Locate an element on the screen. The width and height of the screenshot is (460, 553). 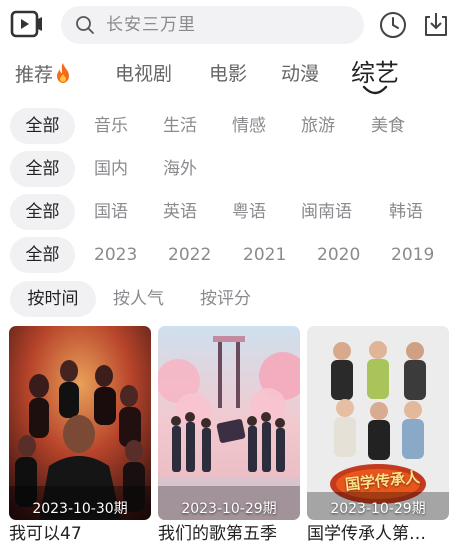
filter-option: 粤语 is located at coordinates (249, 212).